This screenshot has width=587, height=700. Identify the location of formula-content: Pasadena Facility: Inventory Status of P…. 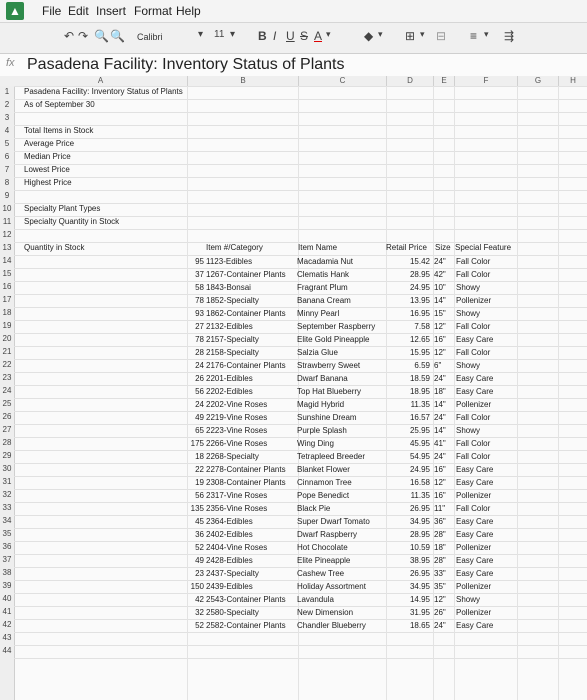
(186, 65).